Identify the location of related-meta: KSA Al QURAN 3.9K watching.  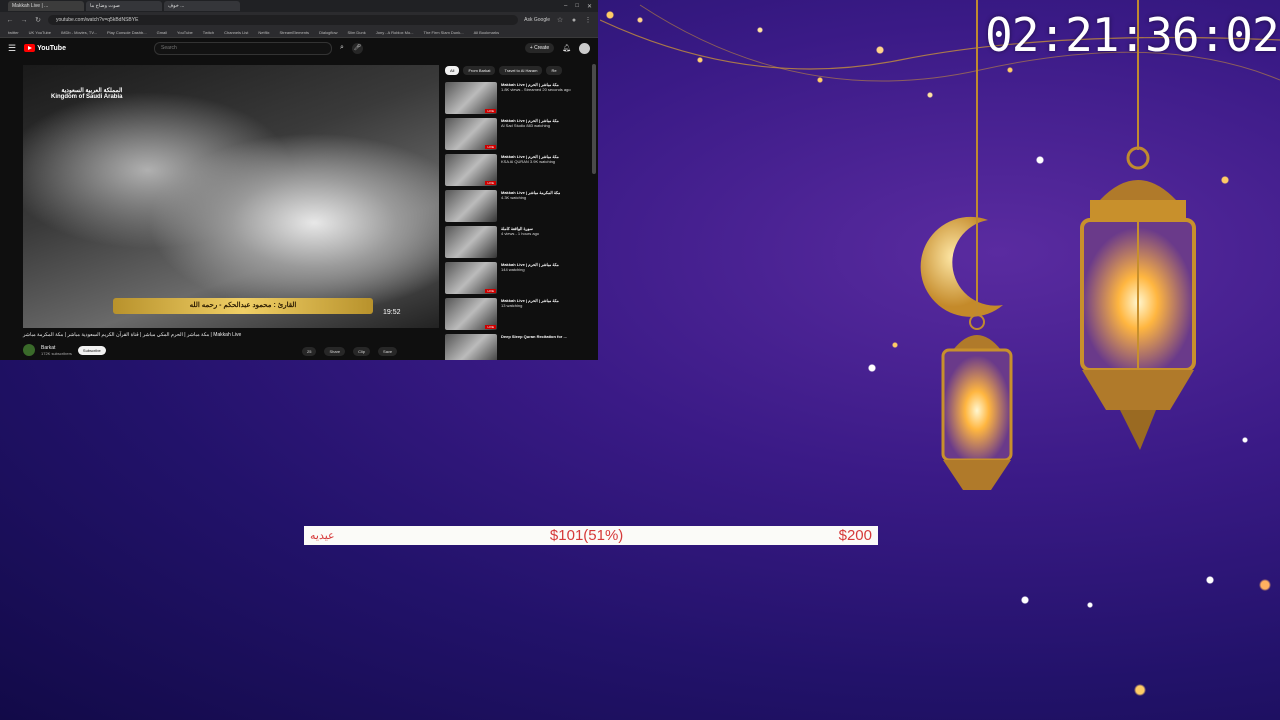
(528, 161).